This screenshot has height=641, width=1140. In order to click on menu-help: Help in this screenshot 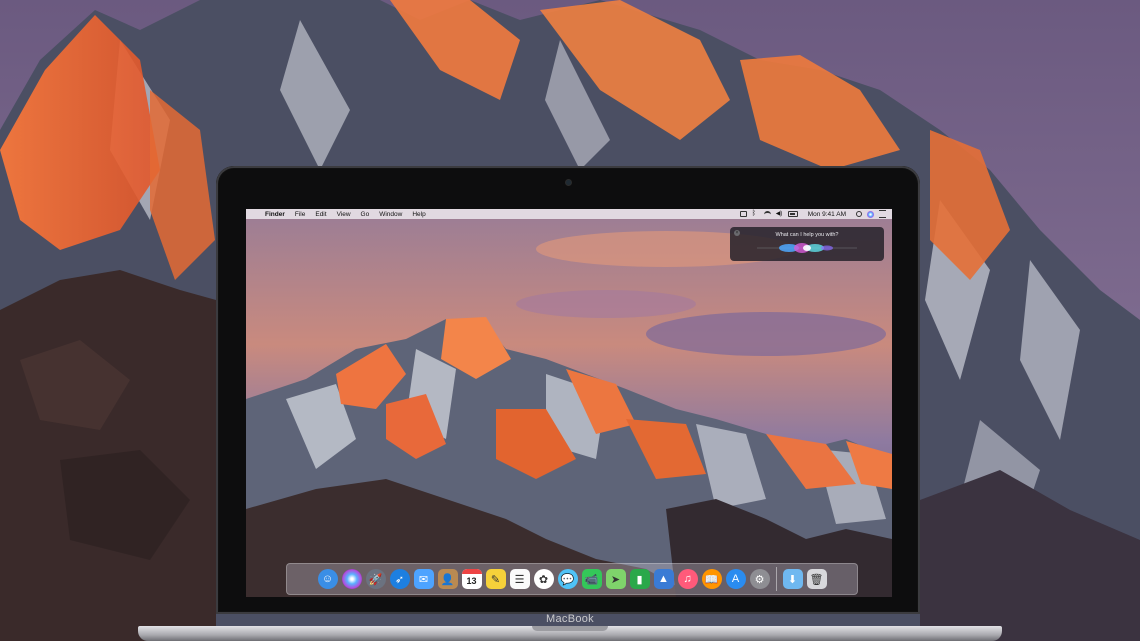, I will do `click(418, 214)`.